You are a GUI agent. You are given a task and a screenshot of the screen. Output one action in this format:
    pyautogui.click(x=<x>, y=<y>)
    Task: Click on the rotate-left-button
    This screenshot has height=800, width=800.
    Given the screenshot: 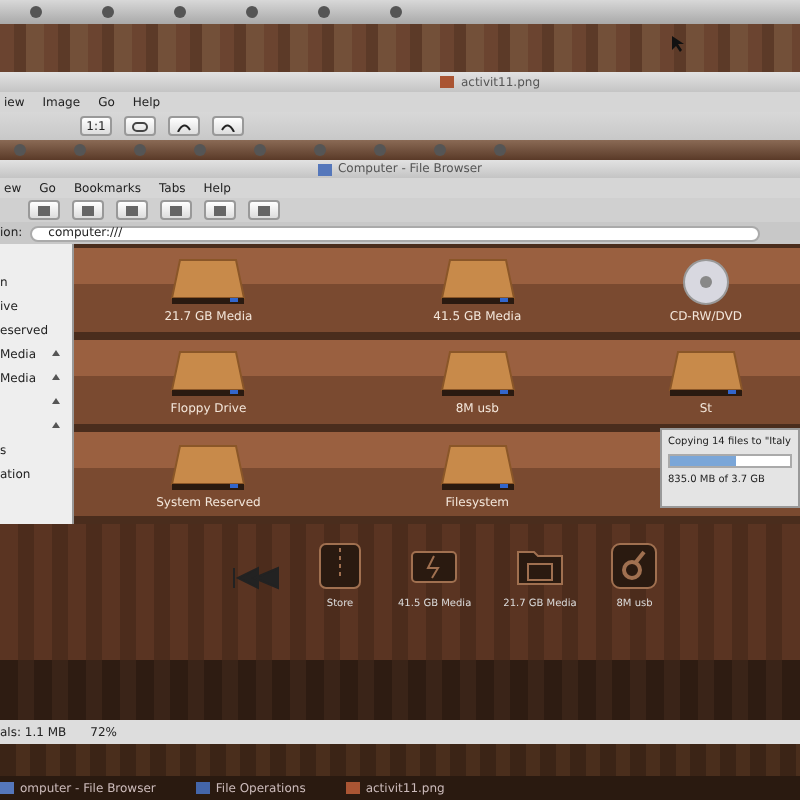 What is the action you would take?
    pyautogui.click(x=184, y=126)
    